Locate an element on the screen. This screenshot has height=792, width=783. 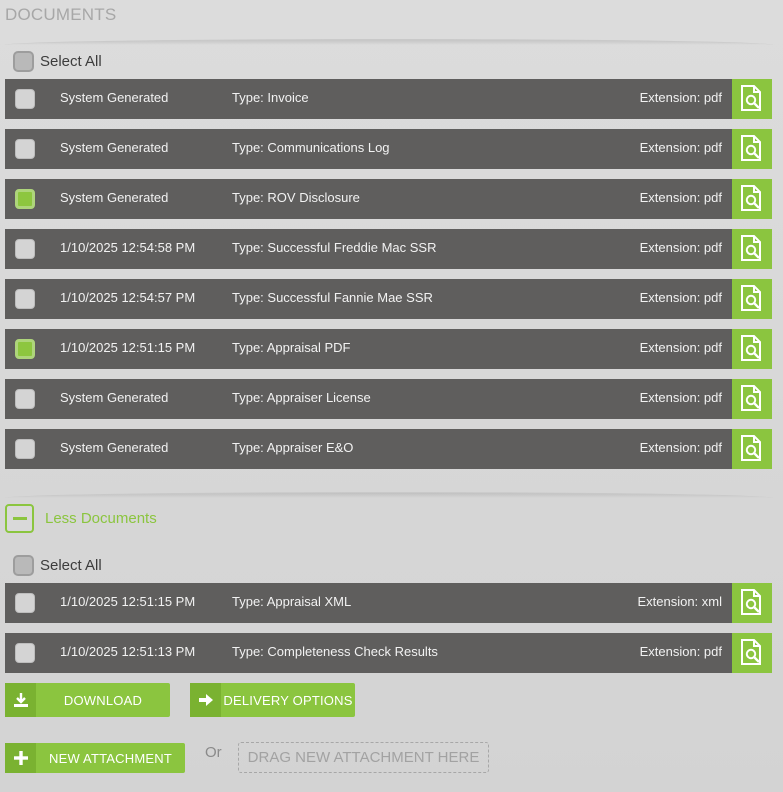
or-label: Or is located at coordinates (213, 752).